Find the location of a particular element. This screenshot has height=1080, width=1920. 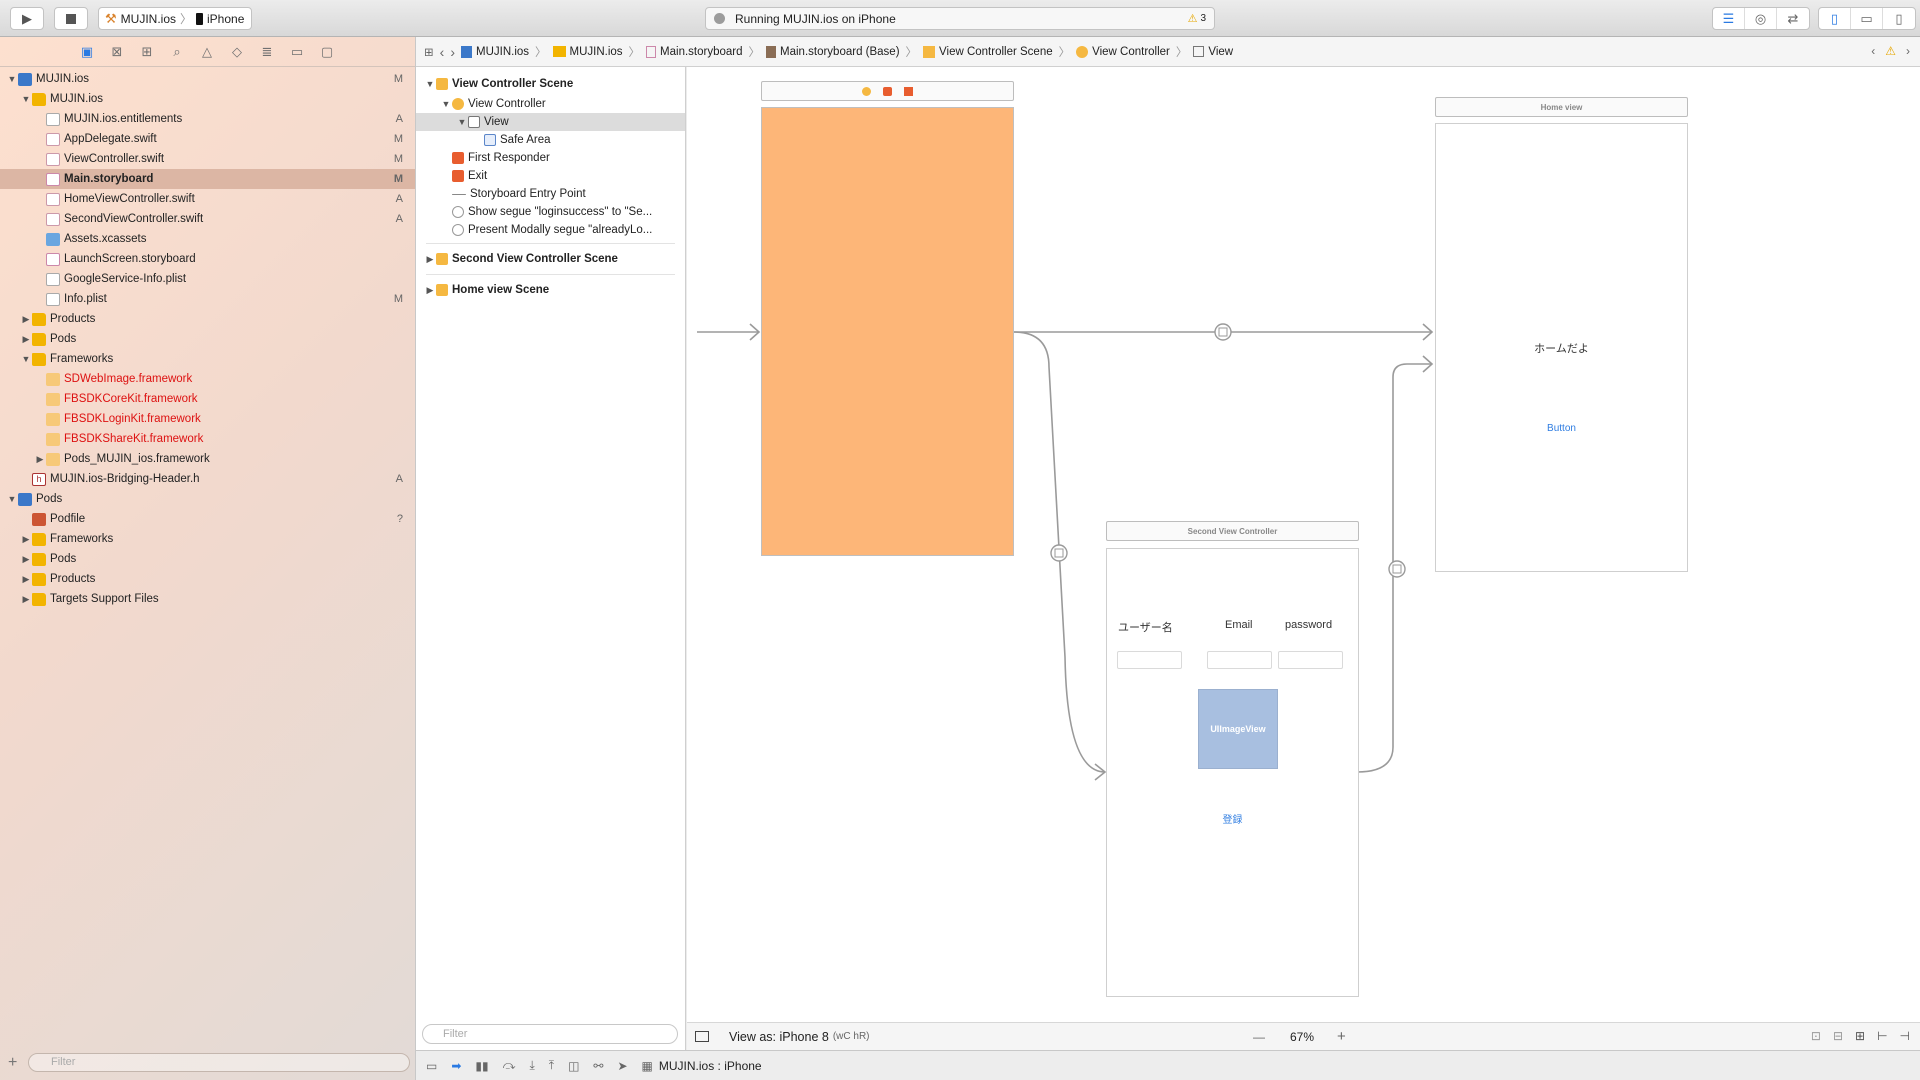

crumb-storyboard-base: Main.storyboard (Base) is located at coordinates (833, 51).